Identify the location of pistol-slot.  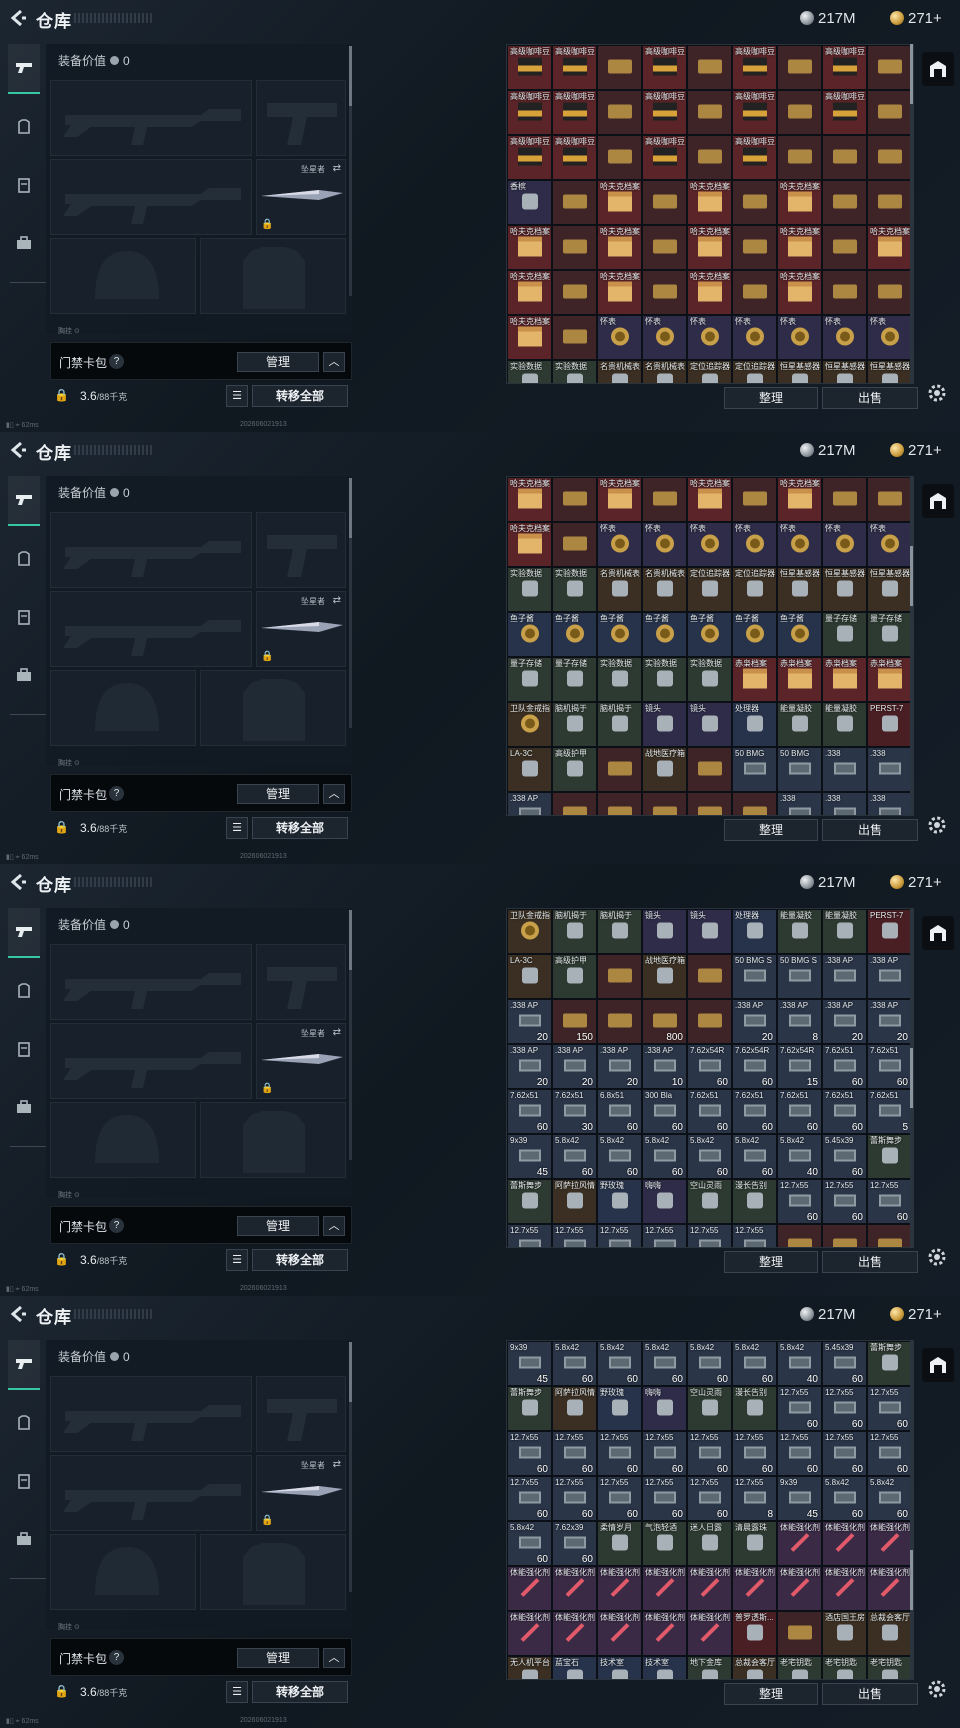
(301, 1414).